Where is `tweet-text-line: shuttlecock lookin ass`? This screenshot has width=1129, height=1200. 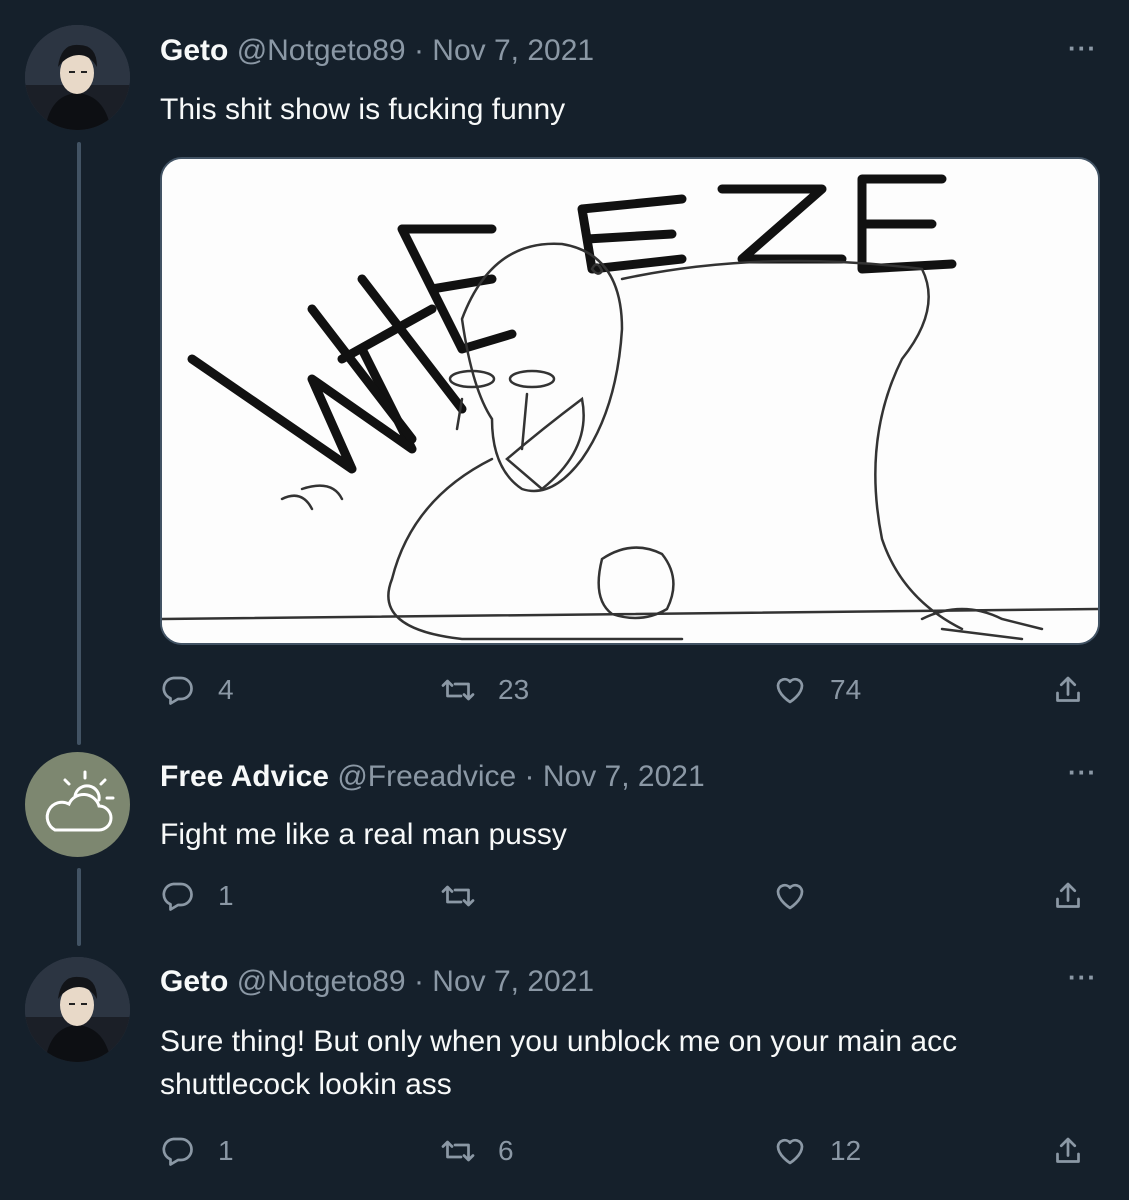
tweet-text-line: shuttlecock lookin ass is located at coordinates (306, 1084).